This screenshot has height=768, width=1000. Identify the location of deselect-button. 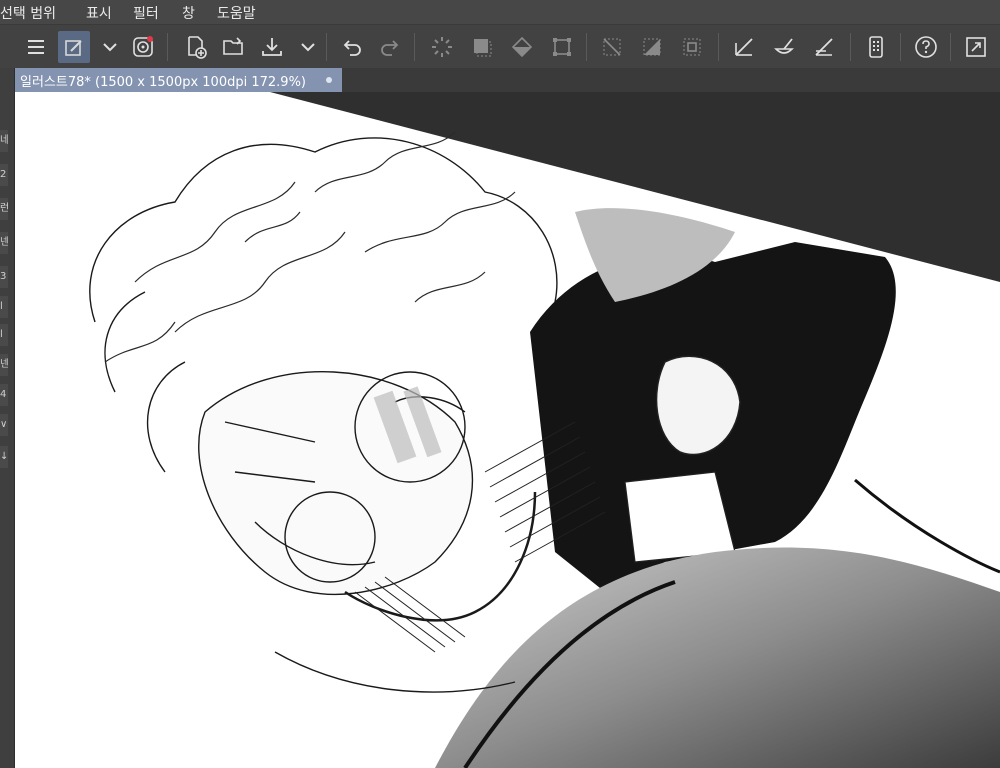
(612, 47).